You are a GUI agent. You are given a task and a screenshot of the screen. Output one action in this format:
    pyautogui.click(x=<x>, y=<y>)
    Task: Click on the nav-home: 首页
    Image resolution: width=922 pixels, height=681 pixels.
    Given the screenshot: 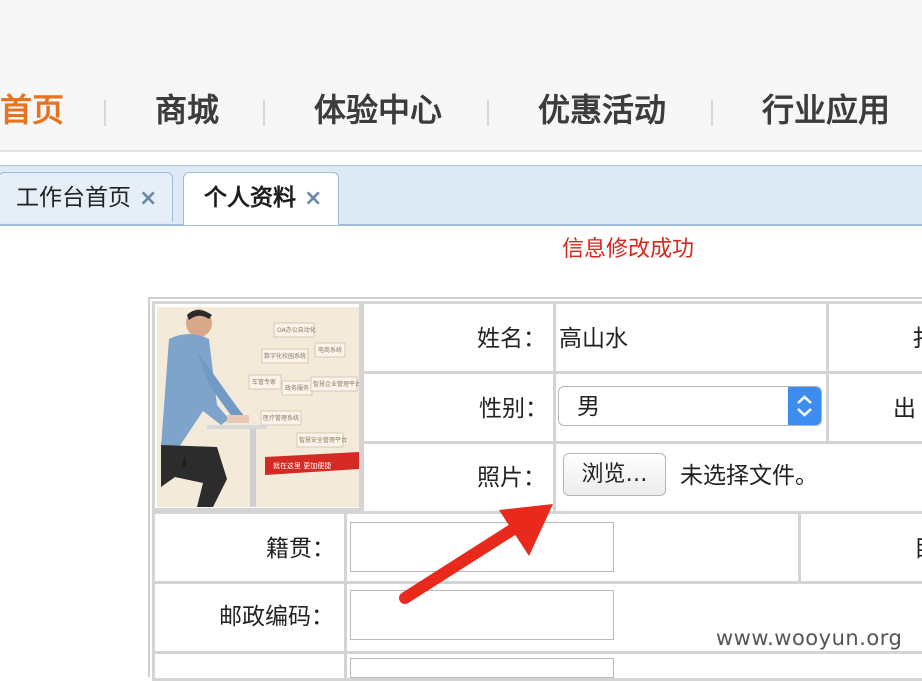 What is the action you would take?
    pyautogui.click(x=32, y=110)
    